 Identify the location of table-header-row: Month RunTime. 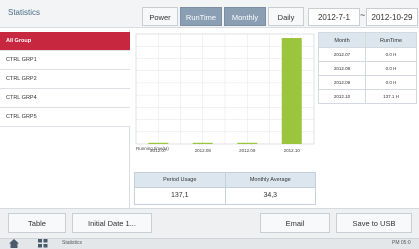
(367, 40).